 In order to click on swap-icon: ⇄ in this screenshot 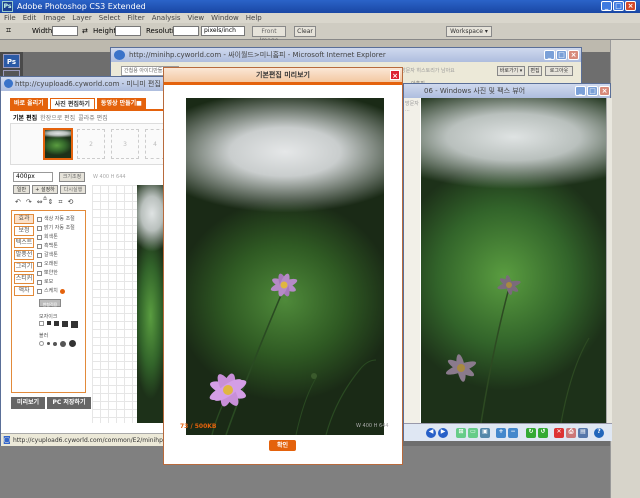, I will do `click(85, 31)`.